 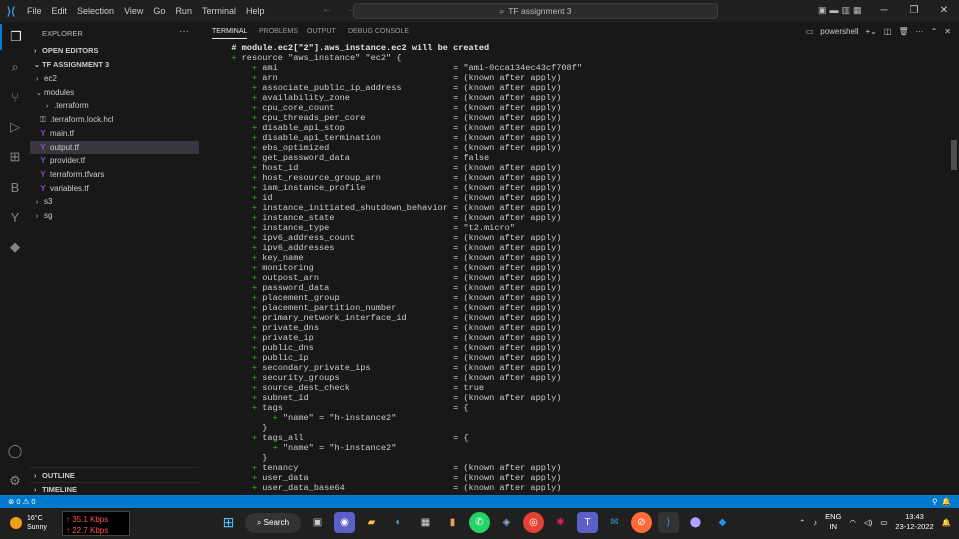 I want to click on windows-start-icon: ⊞, so click(x=228, y=522).